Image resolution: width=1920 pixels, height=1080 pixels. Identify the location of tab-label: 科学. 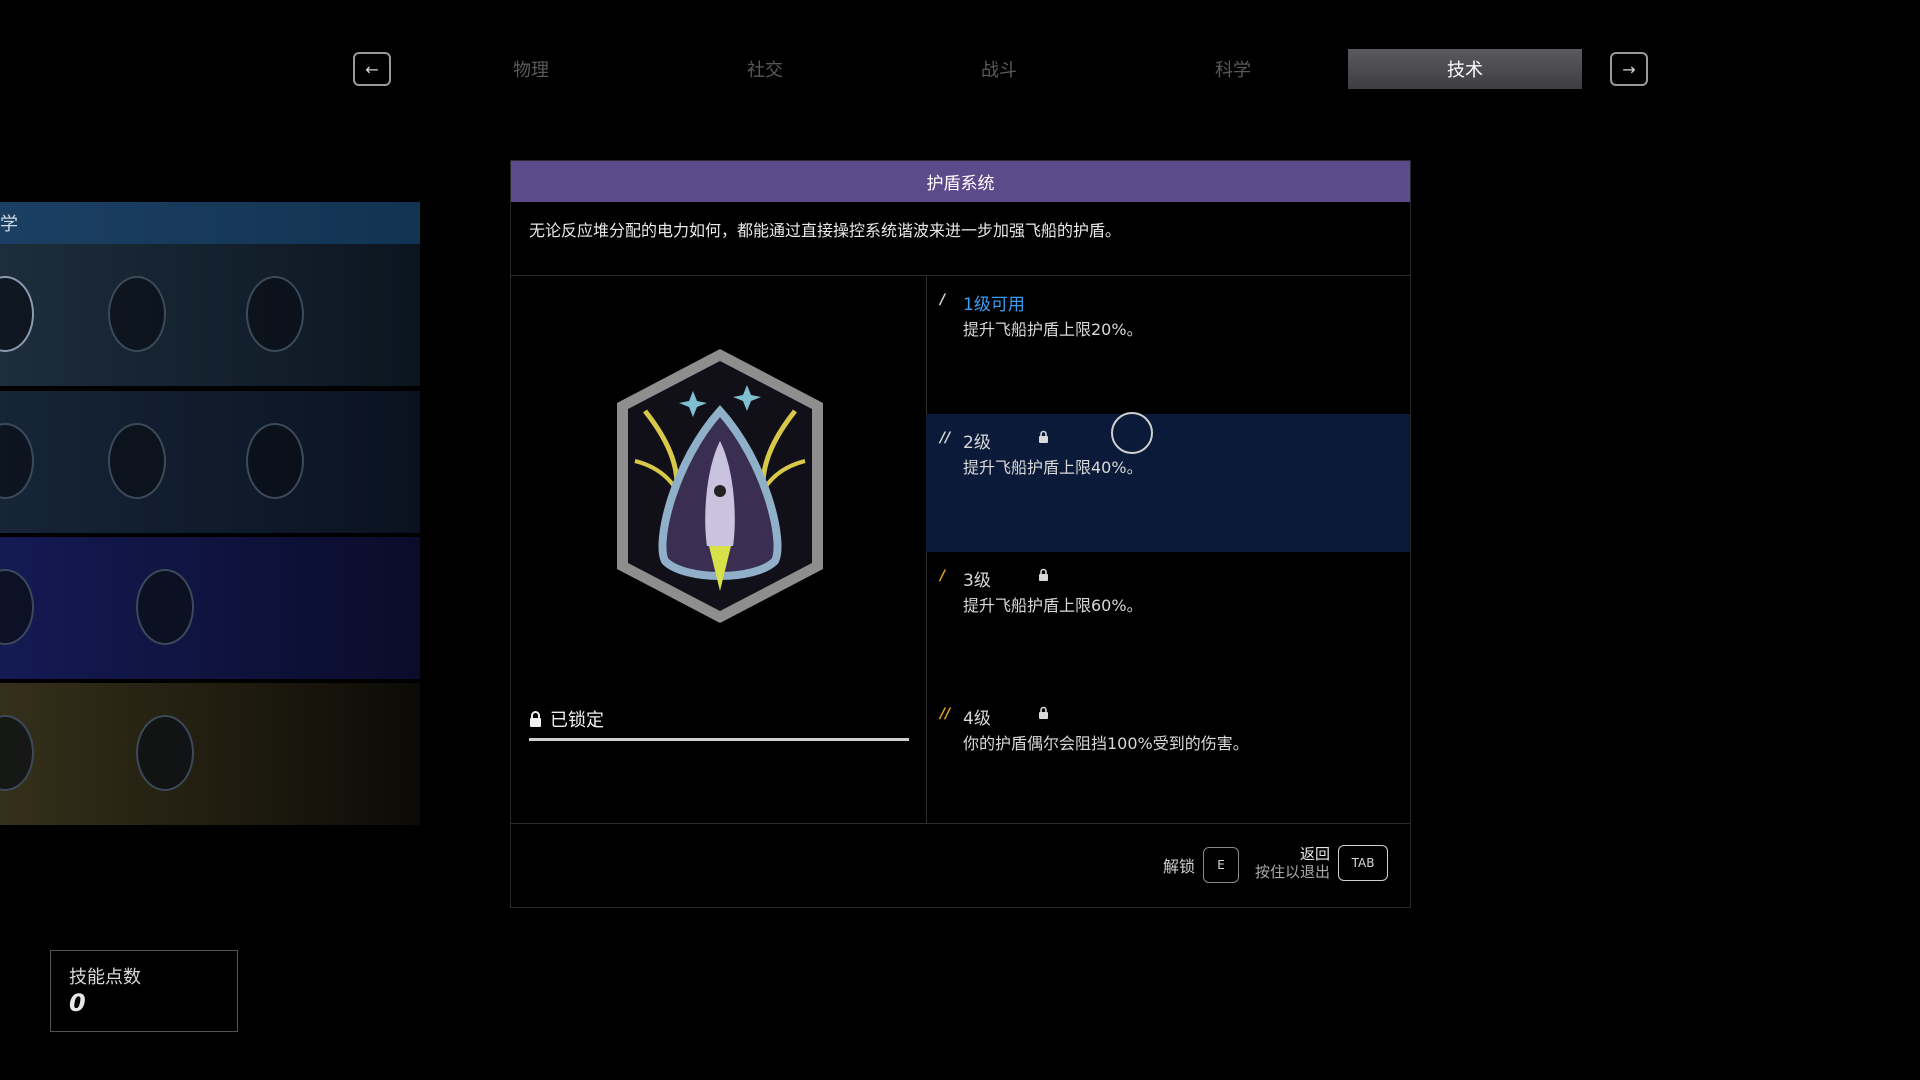
(1233, 70).